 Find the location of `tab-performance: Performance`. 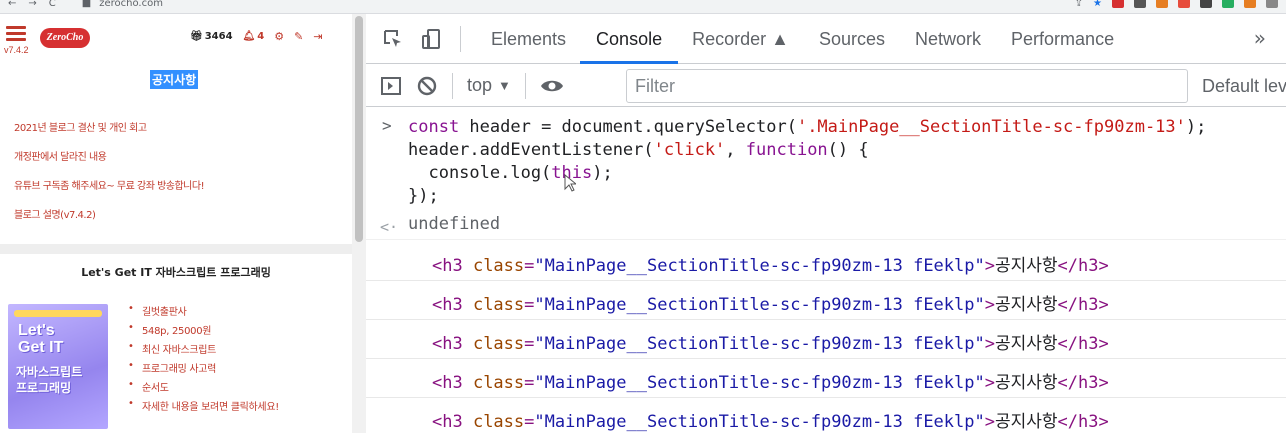

tab-performance: Performance is located at coordinates (1062, 39).